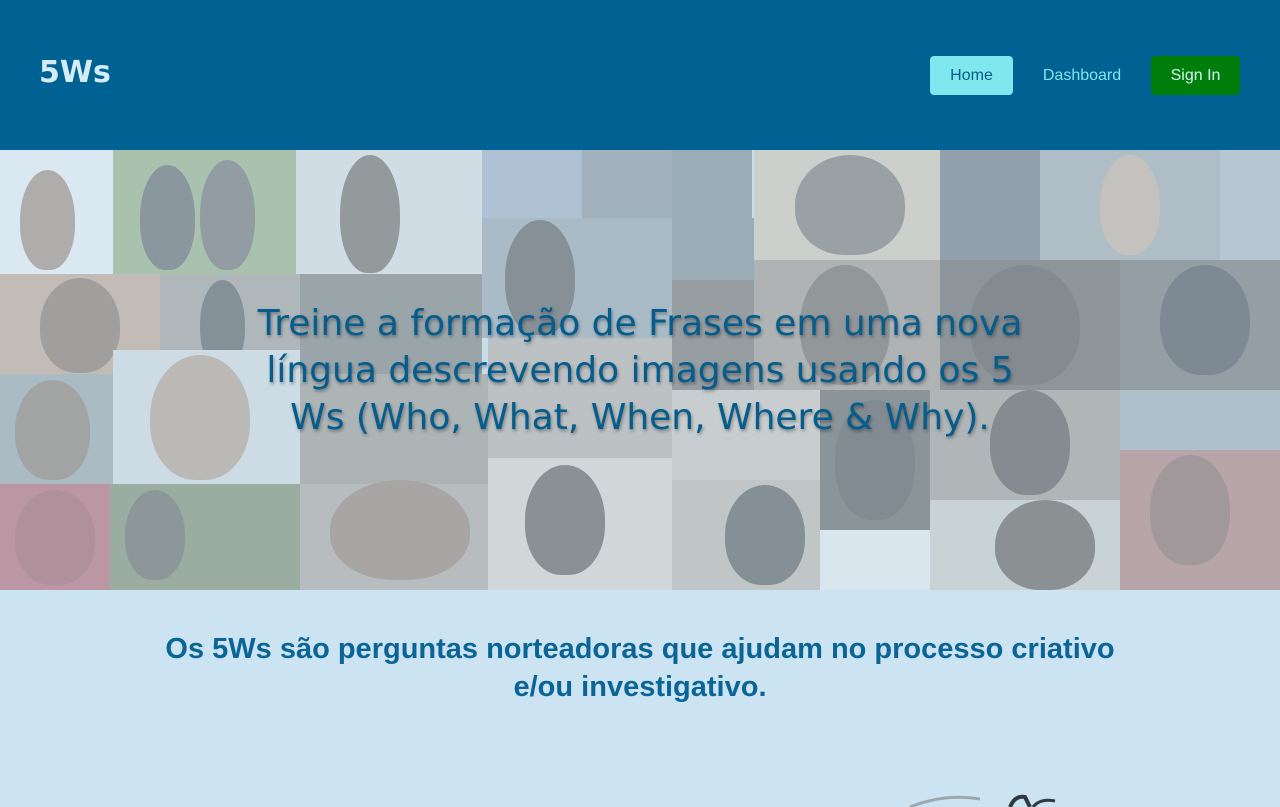  Describe the element at coordinates (971, 75) in the screenshot. I see `nav-home-button: Home` at that location.